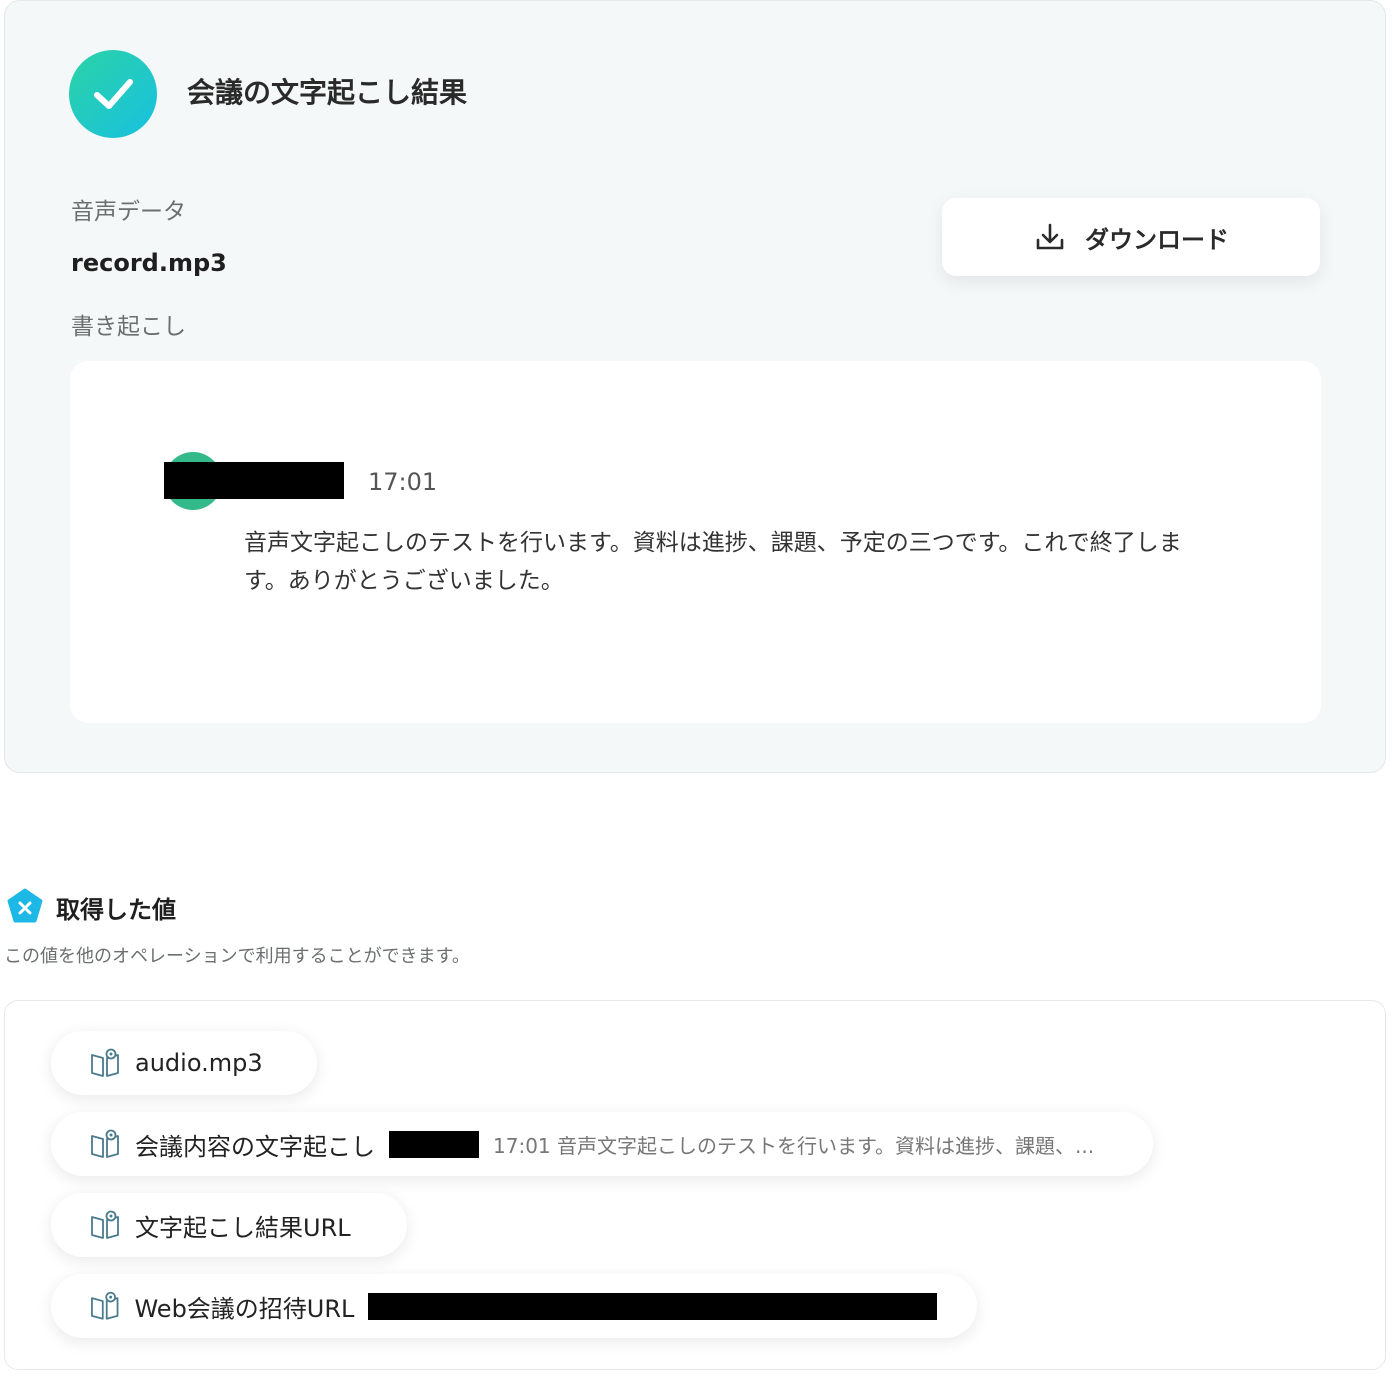  Describe the element at coordinates (244, 1308) in the screenshot. I see `value-item-label: Web会議の招待URL` at that location.